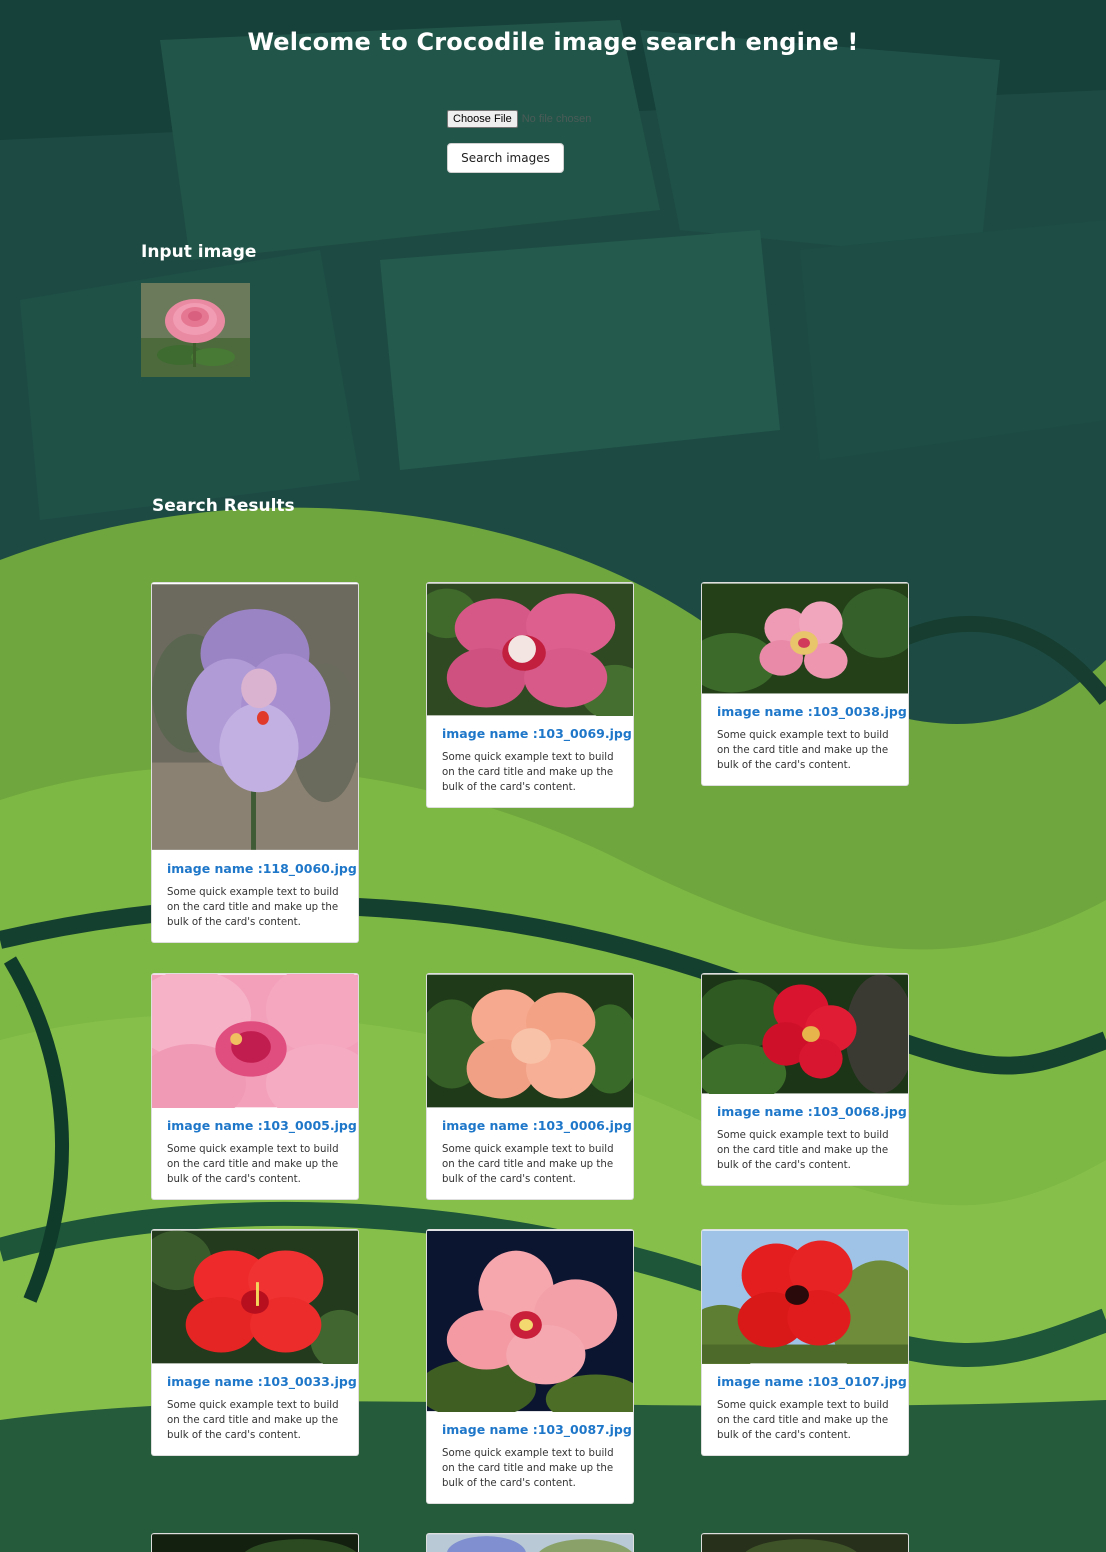 The height and width of the screenshot is (1552, 1106). What do you see at coordinates (199, 252) in the screenshot?
I see `input-image-heading: Input image` at bounding box center [199, 252].